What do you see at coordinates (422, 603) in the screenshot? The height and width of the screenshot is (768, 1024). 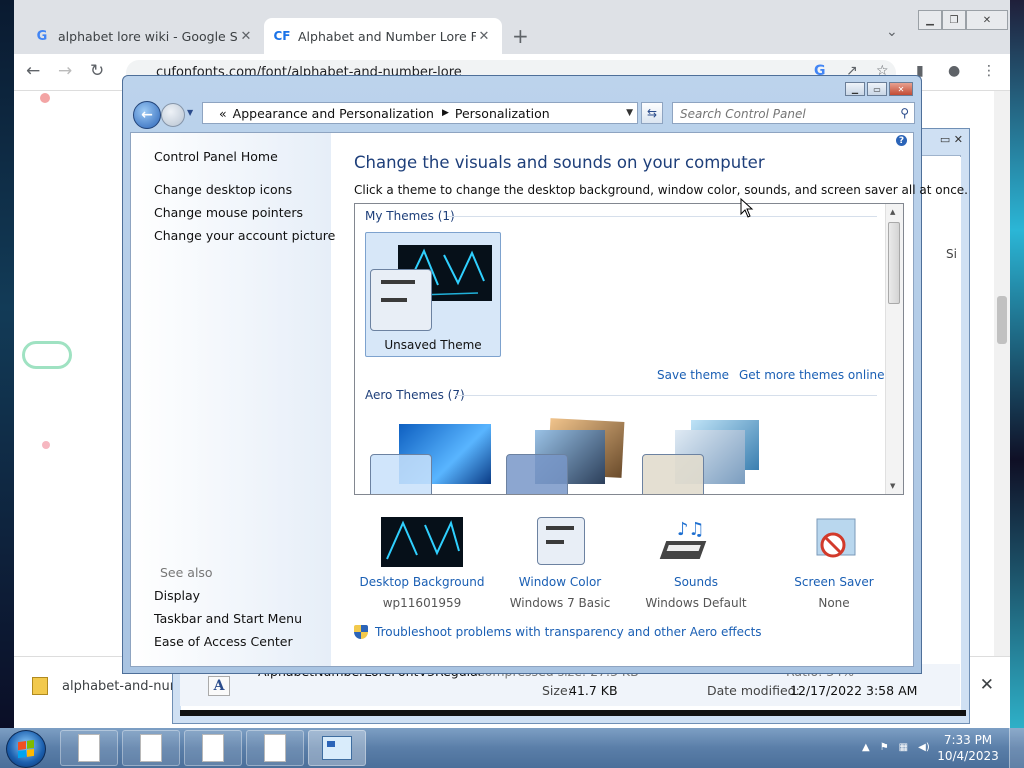 I see `desktop-background-value: wp11601959` at bounding box center [422, 603].